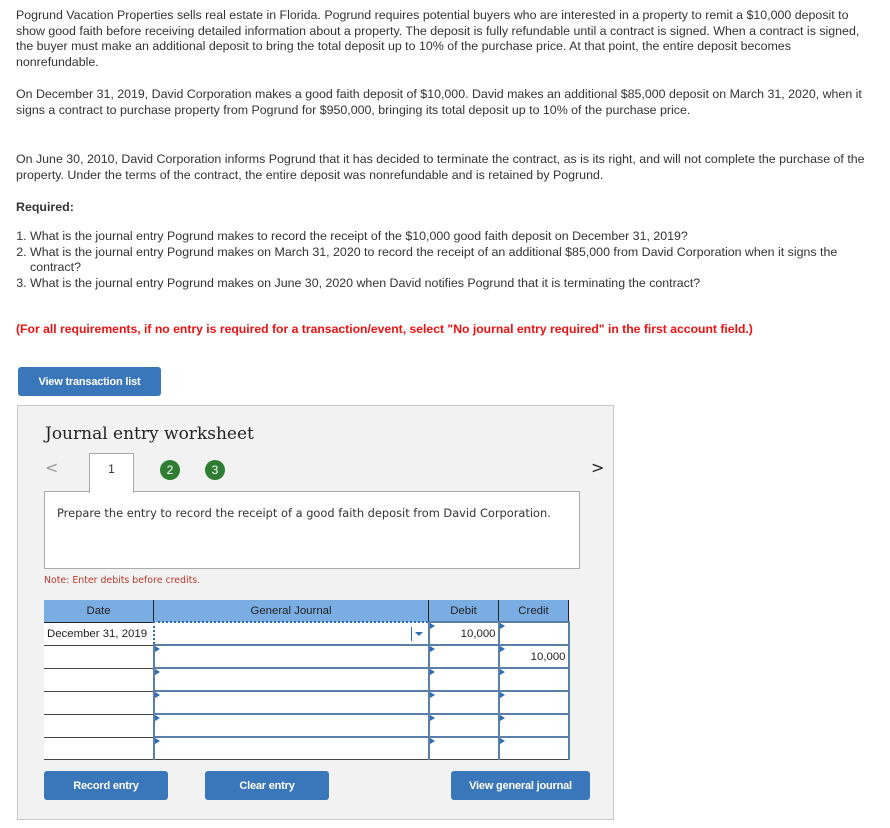 The image size is (890, 828). What do you see at coordinates (122, 580) in the screenshot?
I see `note-text: Note: Enter debits before credits.` at bounding box center [122, 580].